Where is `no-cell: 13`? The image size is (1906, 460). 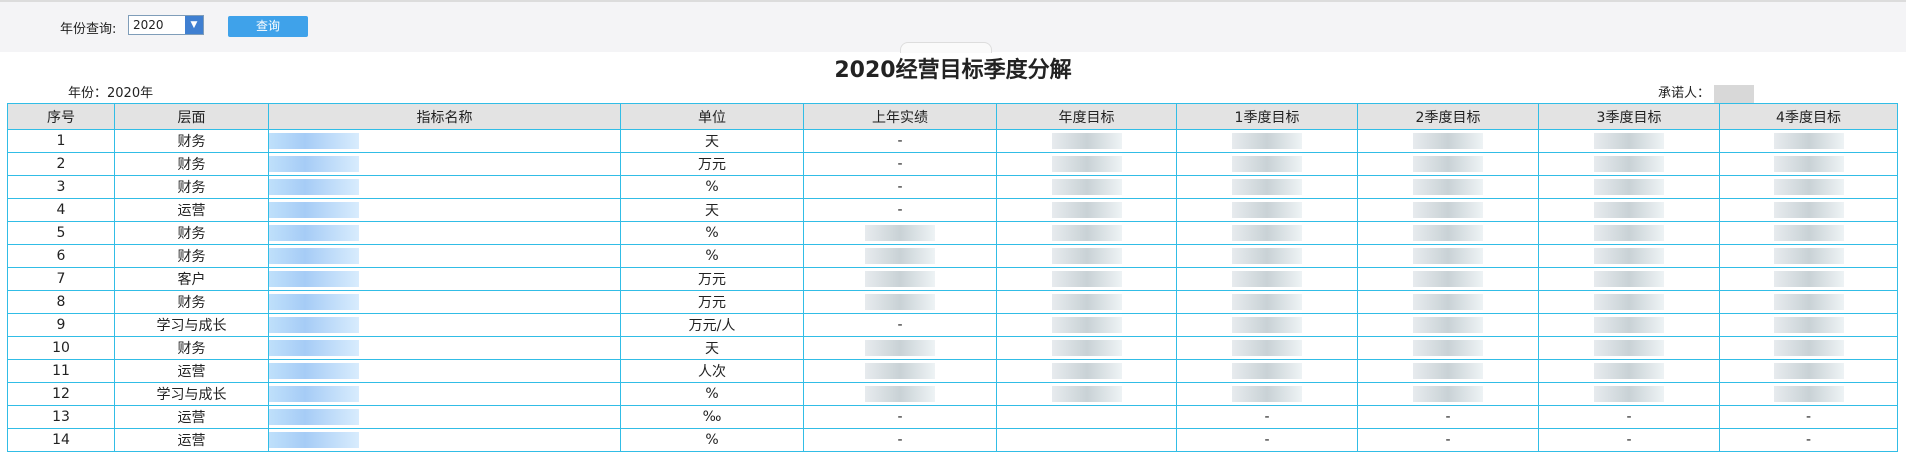 no-cell: 13 is located at coordinates (61, 417).